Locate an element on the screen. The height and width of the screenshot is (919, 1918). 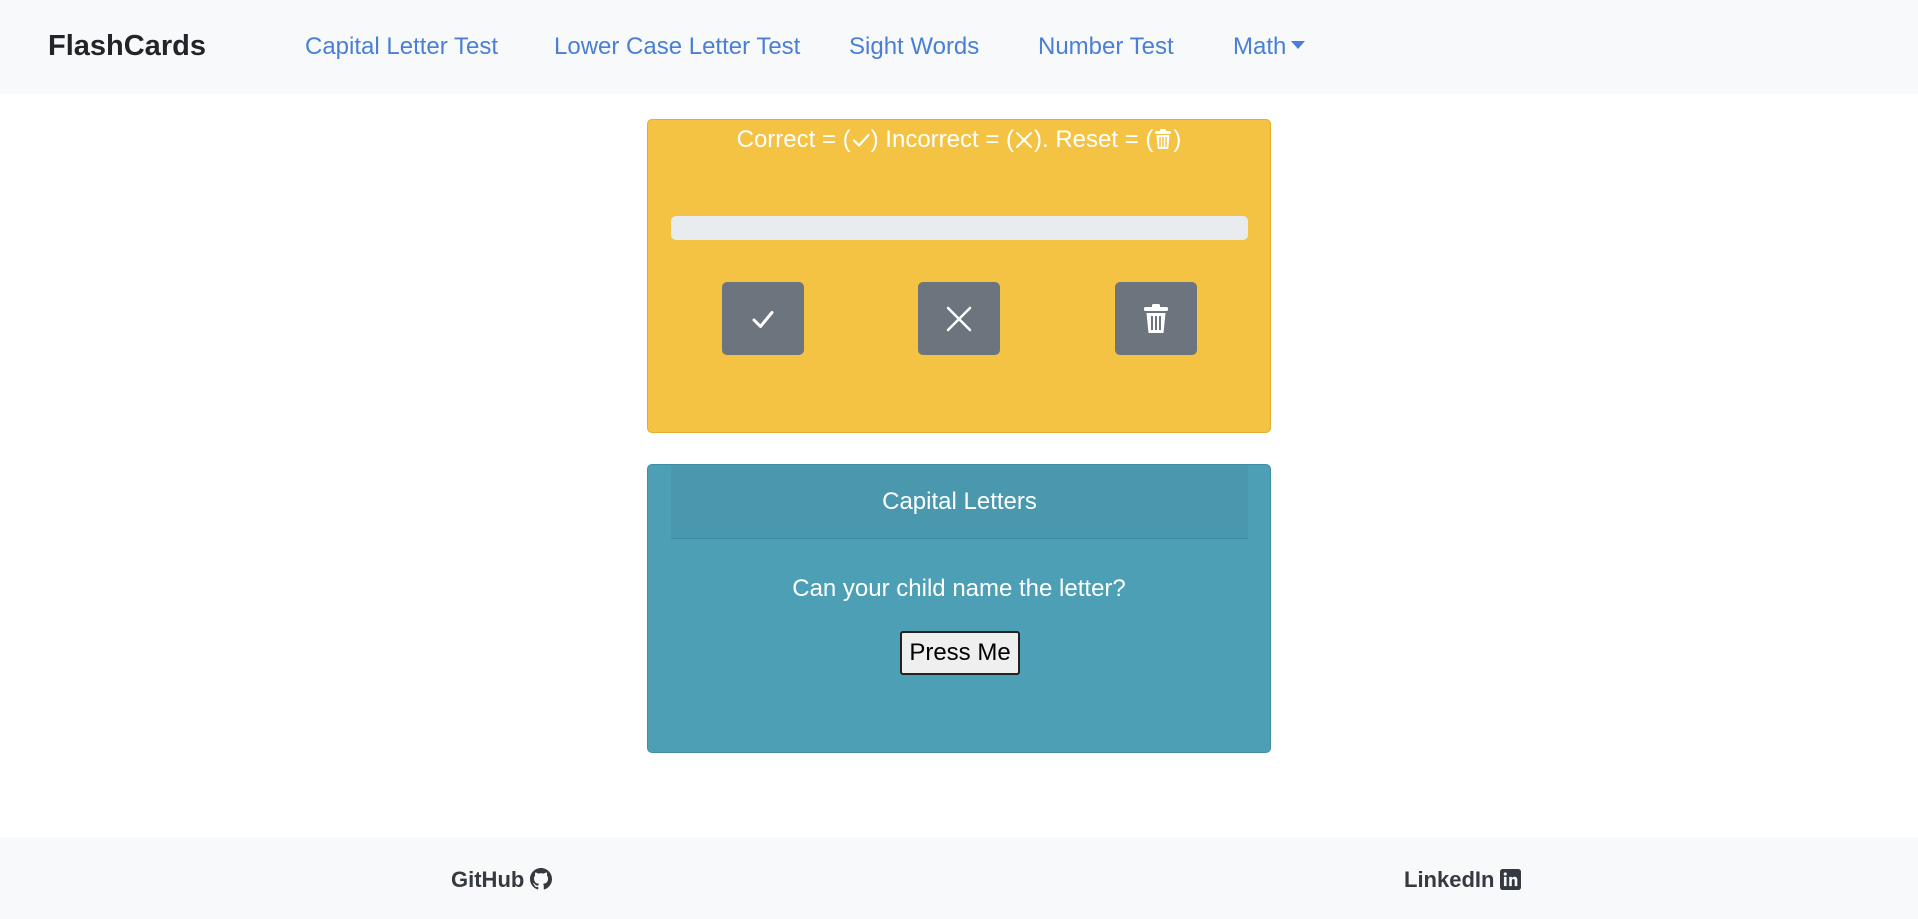
nav-math-dropdown: Math is located at coordinates (1269, 47).